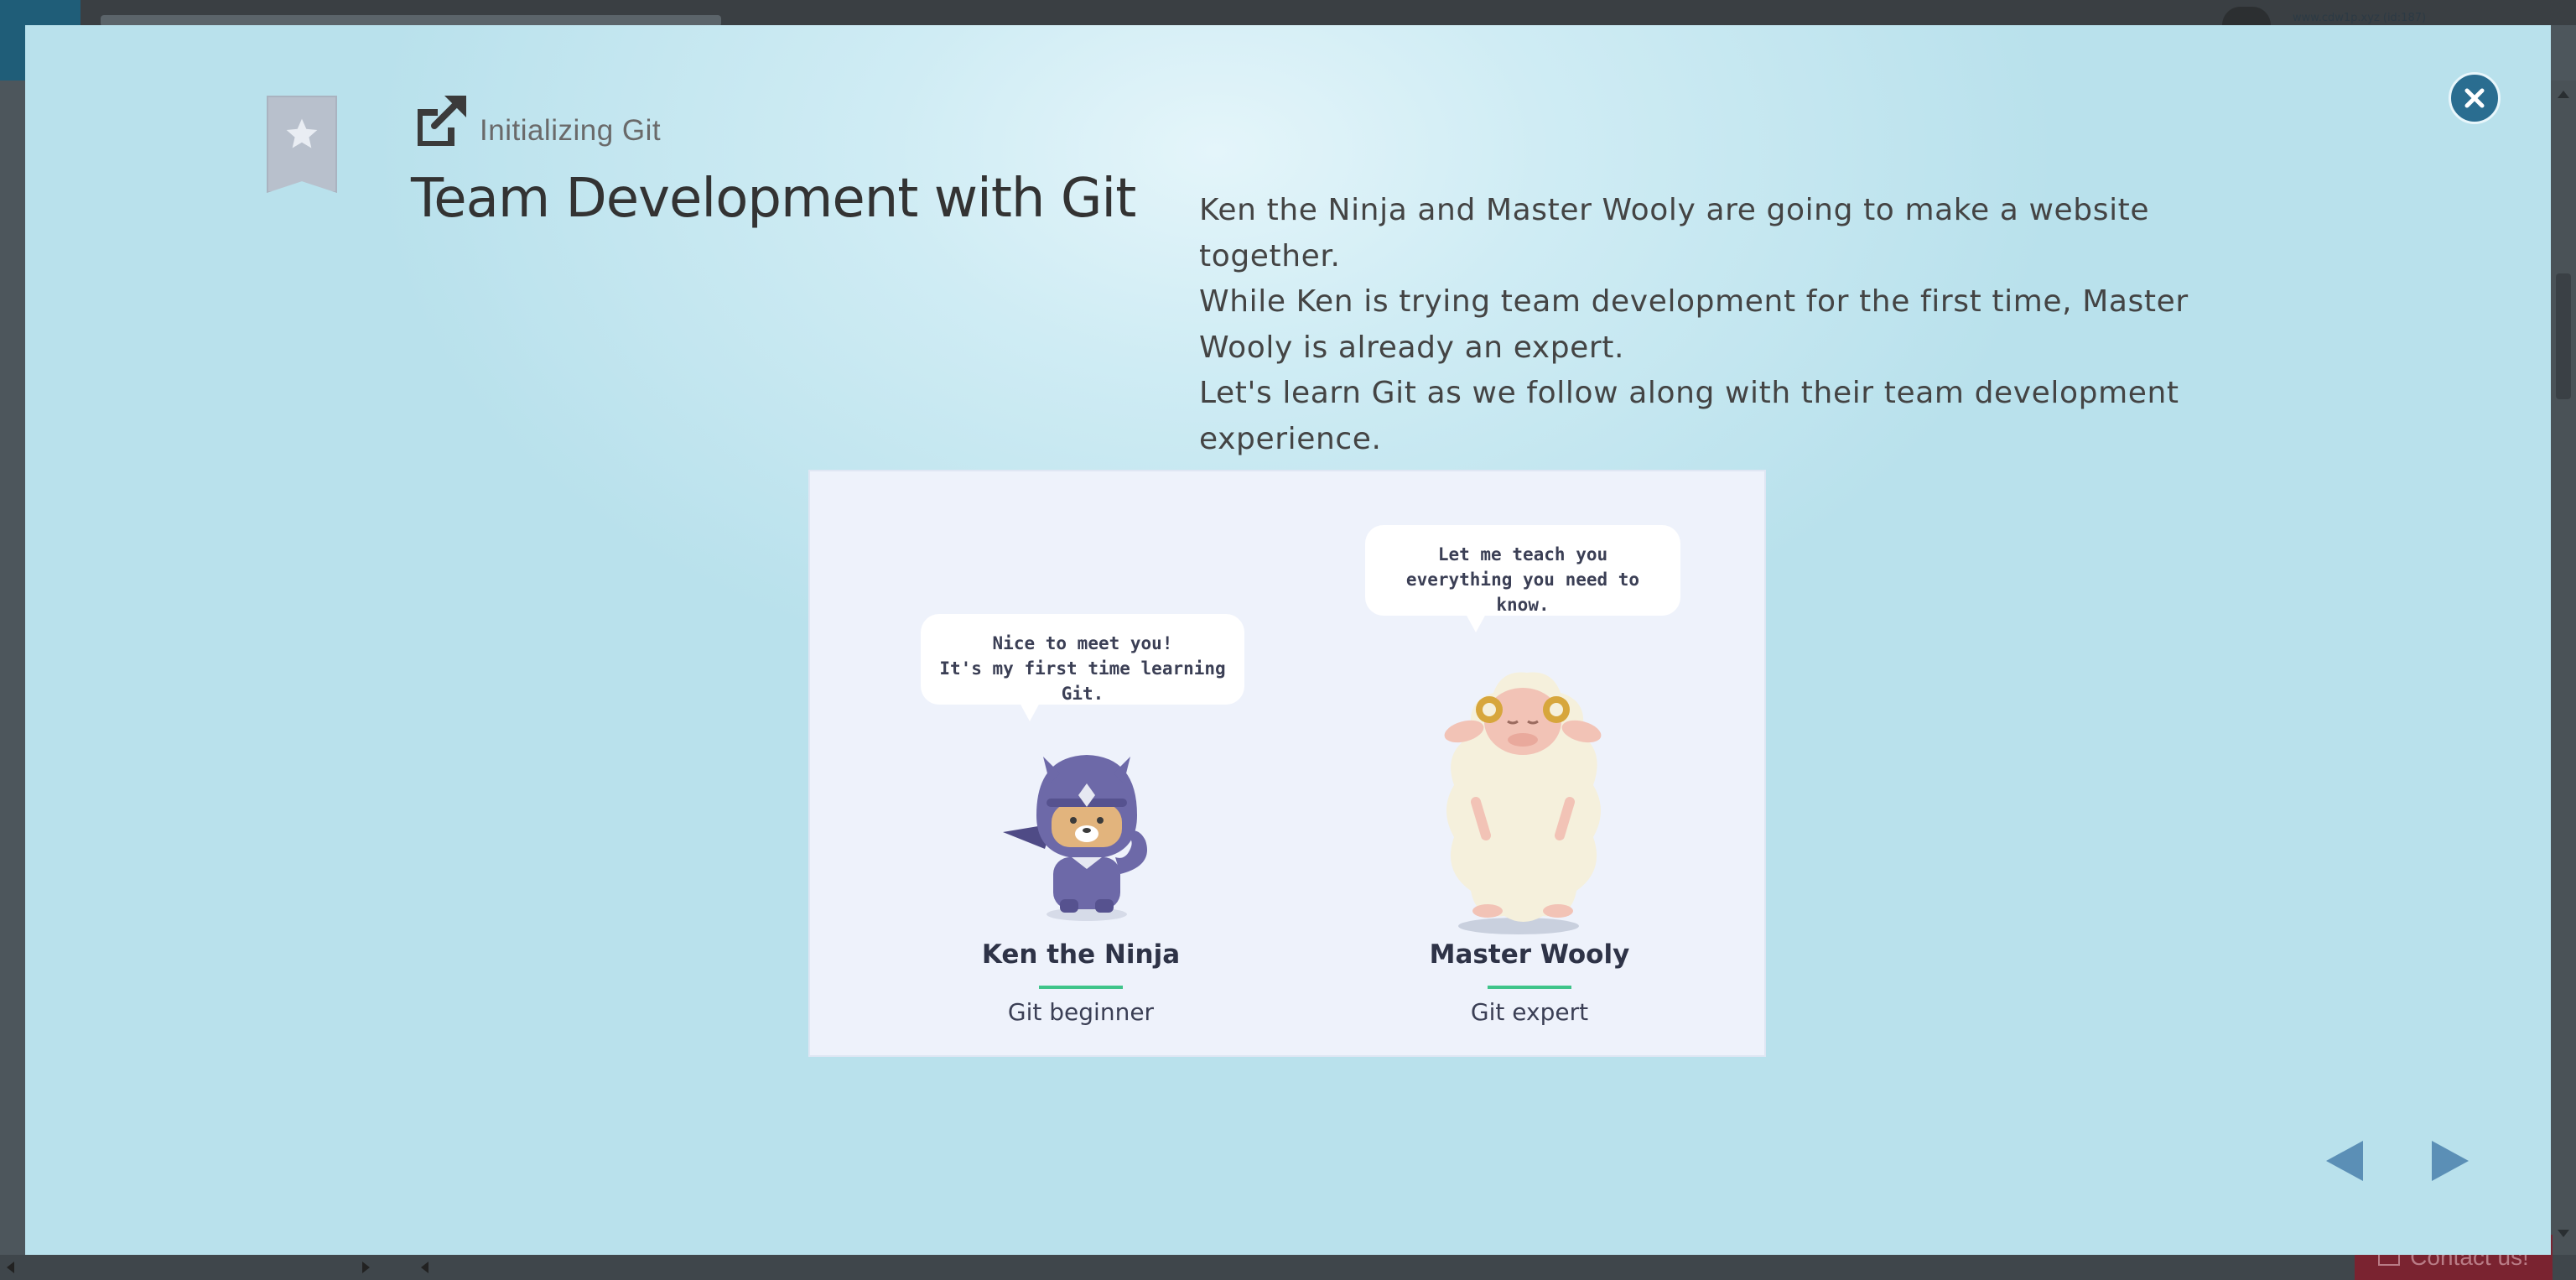 This screenshot has height=1280, width=2576. What do you see at coordinates (442, 121) in the screenshot?
I see `external-link-icon` at bounding box center [442, 121].